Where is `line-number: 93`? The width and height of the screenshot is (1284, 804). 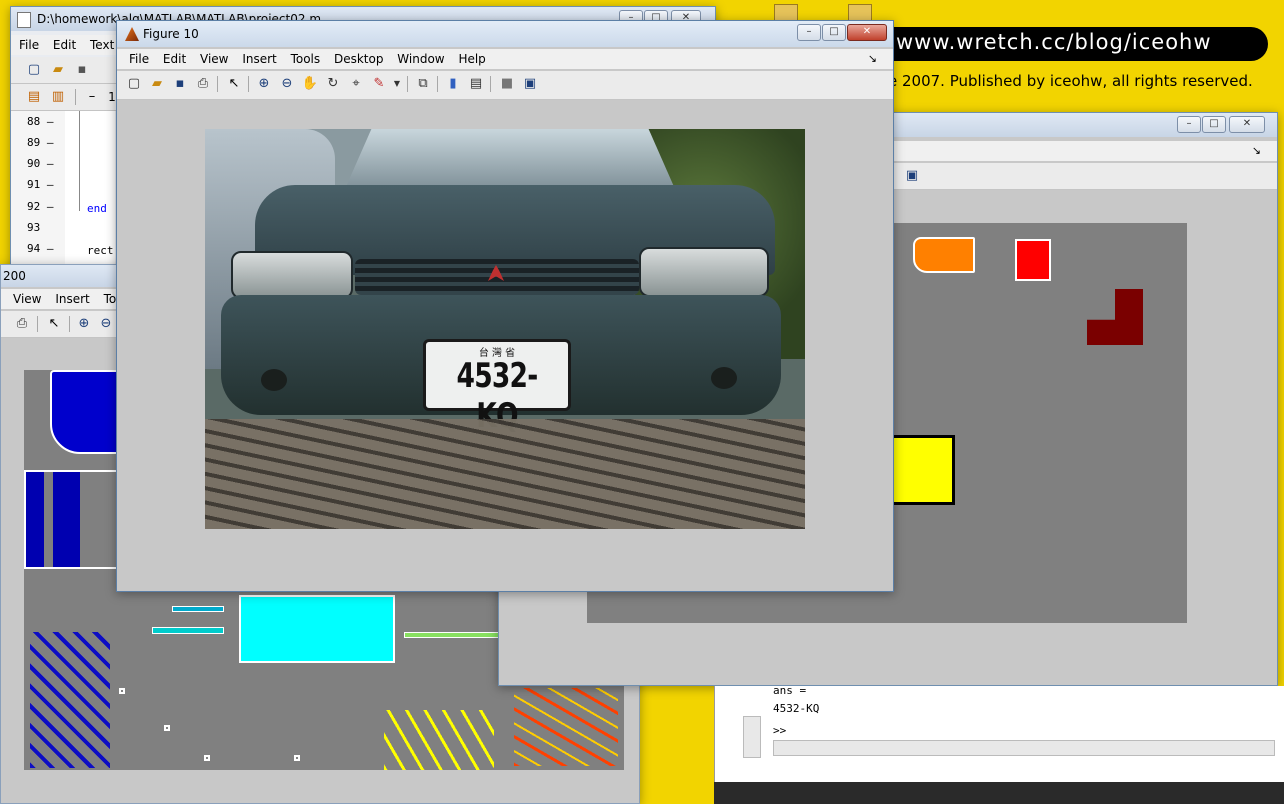
line-number: 93 is located at coordinates (34, 227).